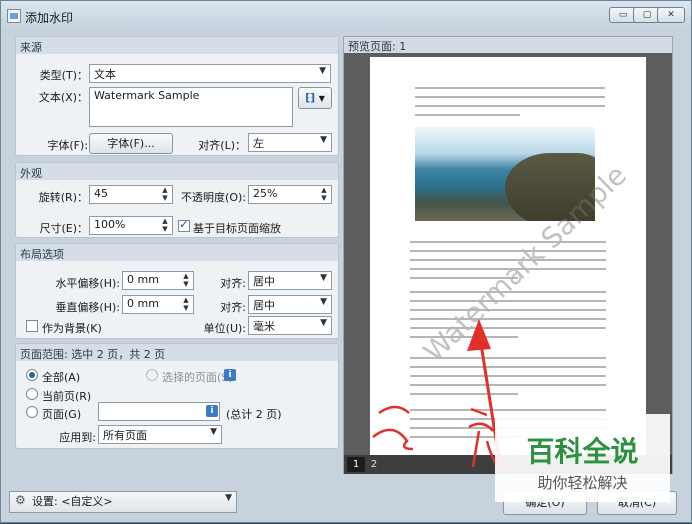 The image size is (692, 524). I want to click on watermark-text-input: Watermark Sample, so click(191, 107).